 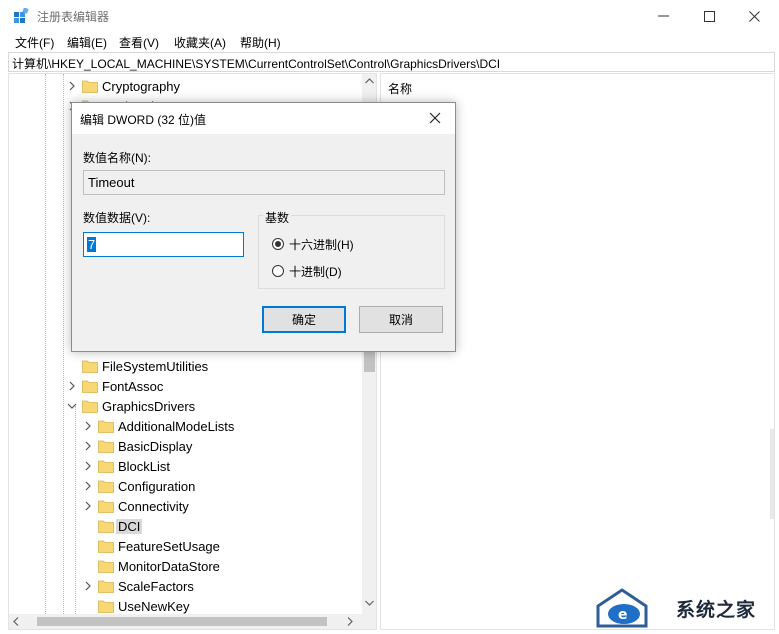 What do you see at coordinates (264, 182) in the screenshot?
I see `value-name-field: Timeout` at bounding box center [264, 182].